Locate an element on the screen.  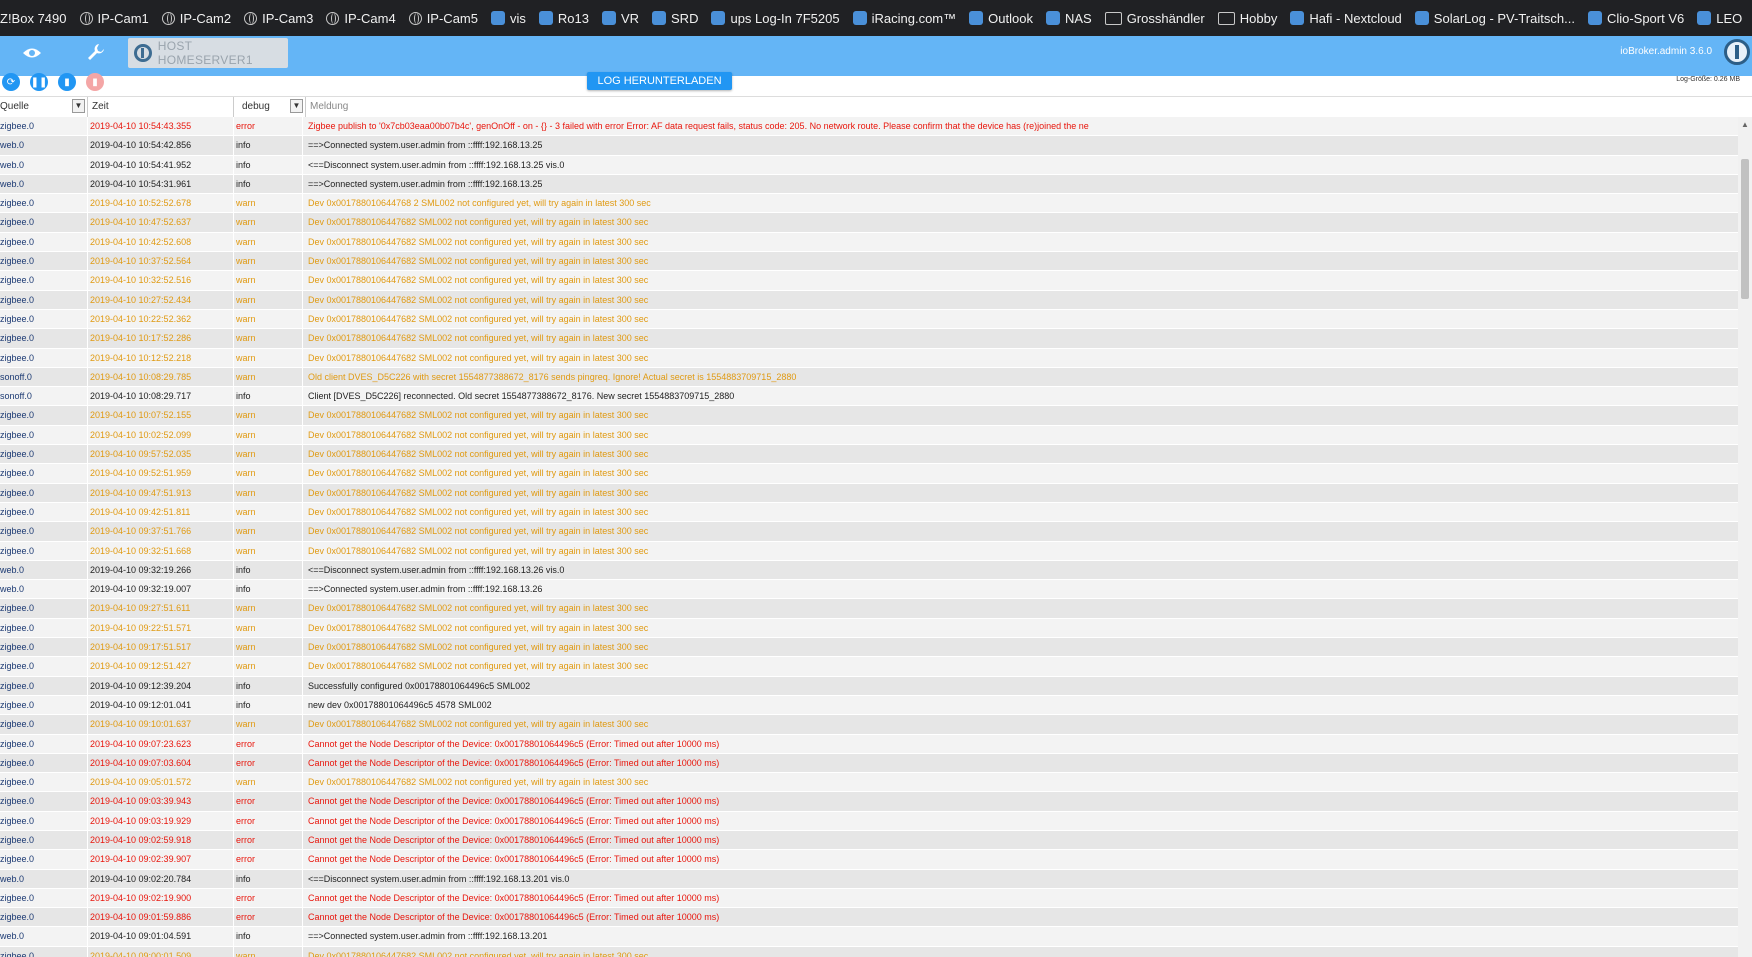
bookmark-item: Ro13 is located at coordinates (563, 18).